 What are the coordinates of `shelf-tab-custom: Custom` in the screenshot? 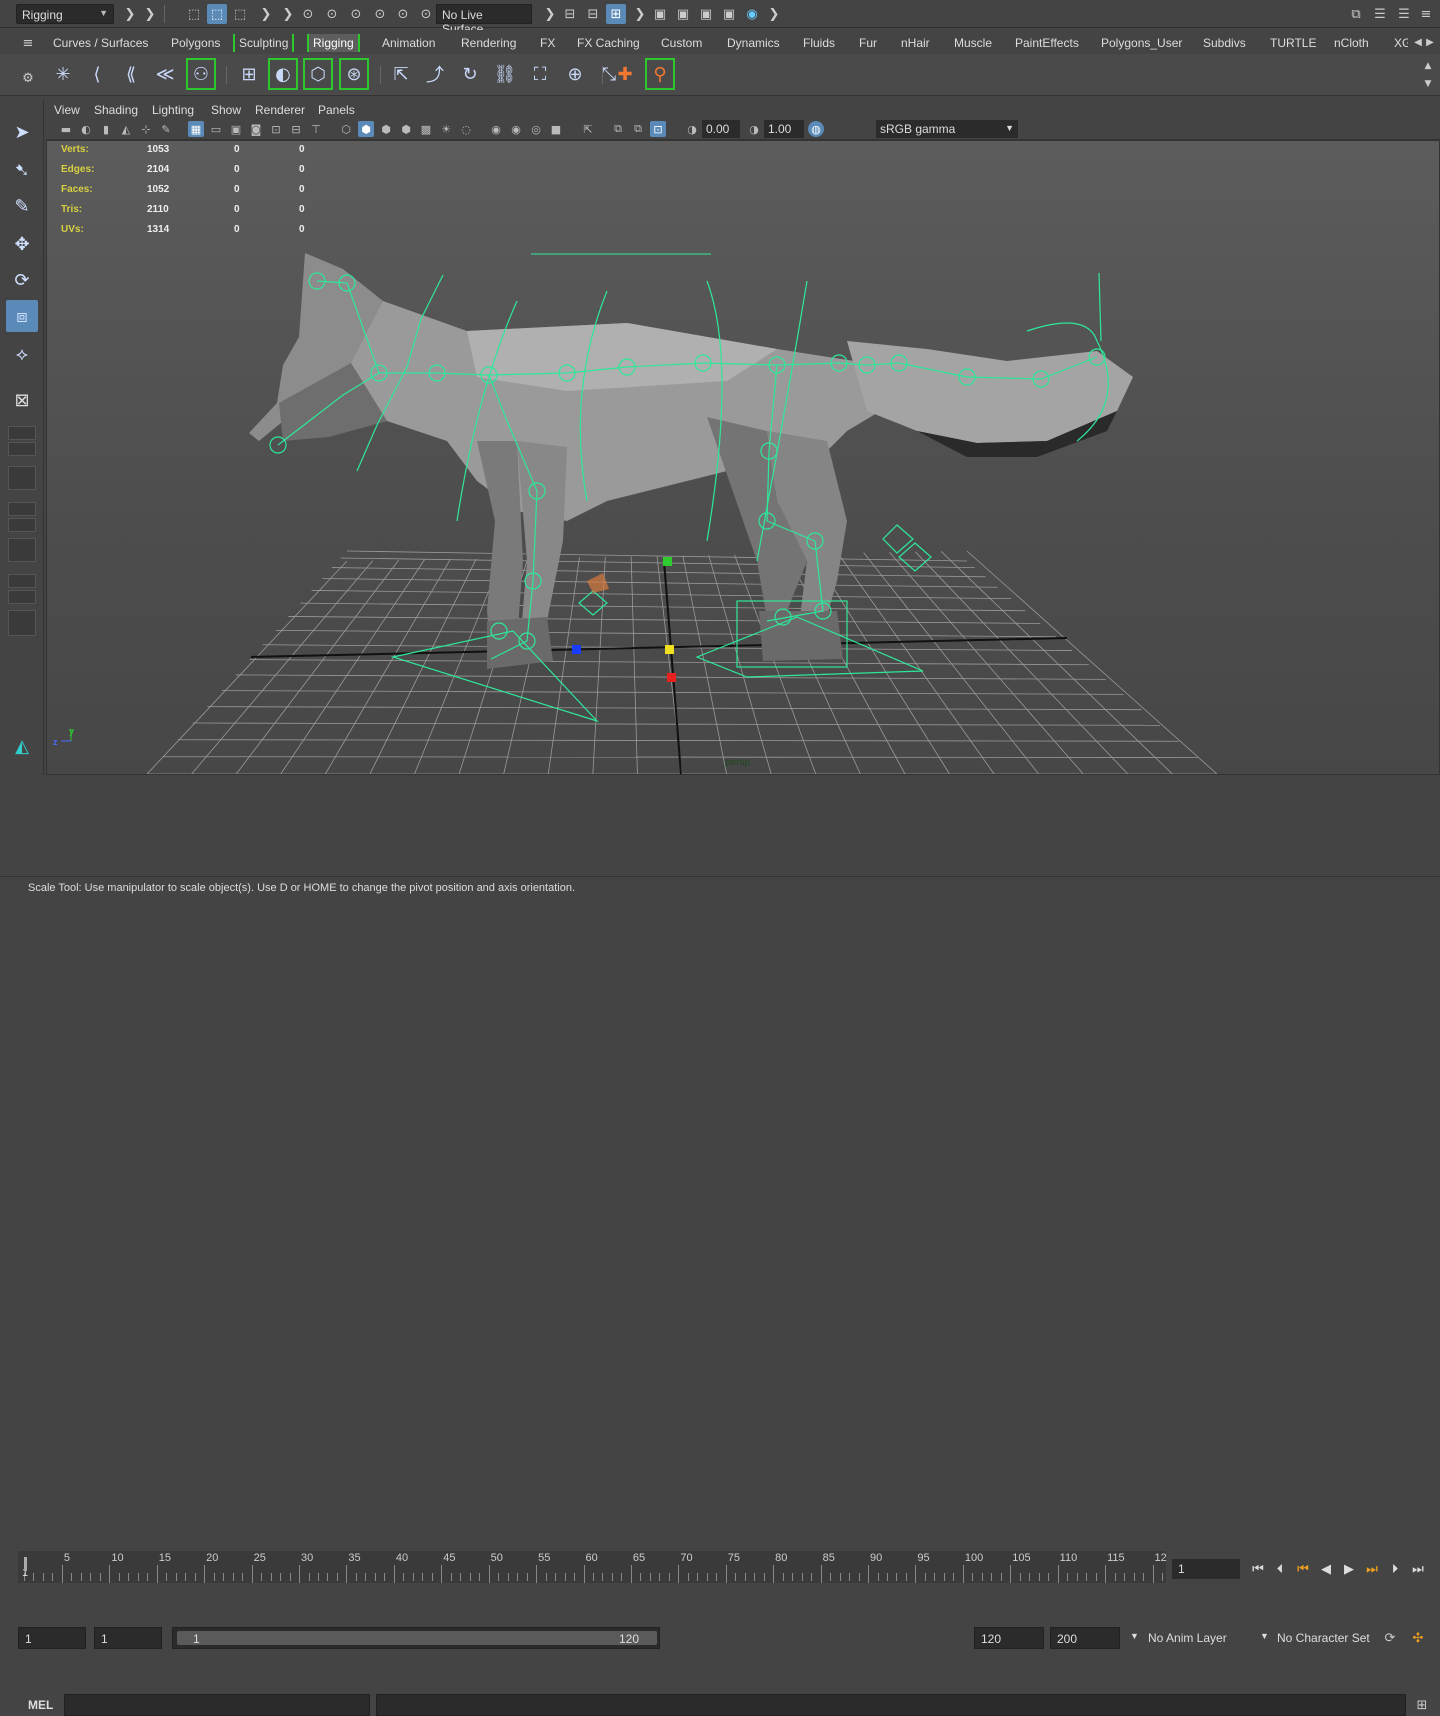 It's located at (681, 43).